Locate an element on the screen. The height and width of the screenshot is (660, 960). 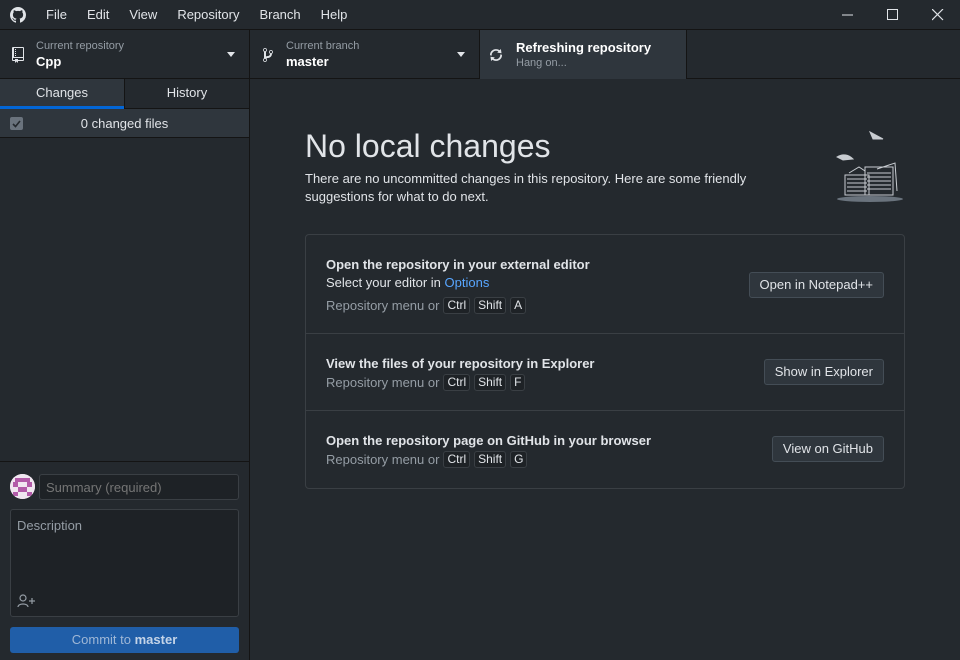
description-placeholder: Description is located at coordinates (50, 525).